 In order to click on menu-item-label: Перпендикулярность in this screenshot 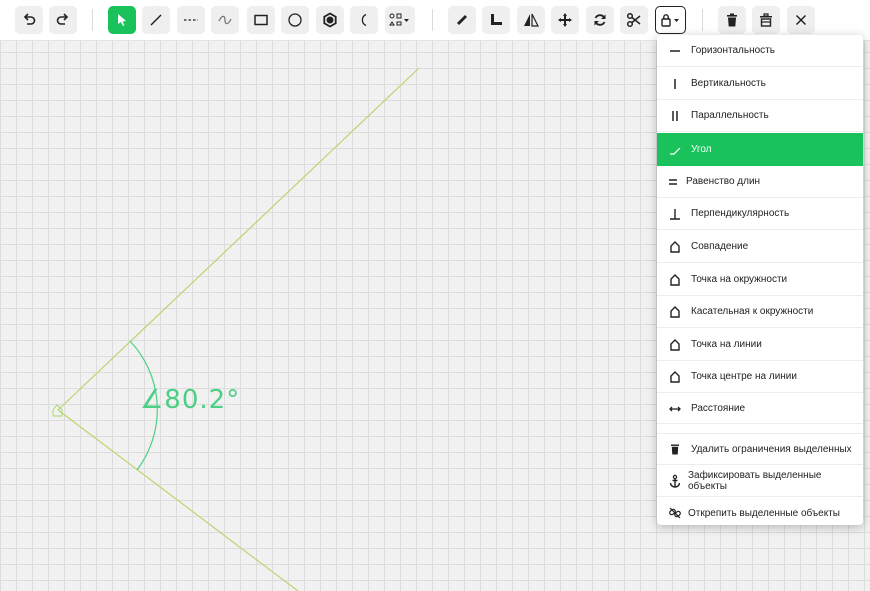, I will do `click(740, 213)`.